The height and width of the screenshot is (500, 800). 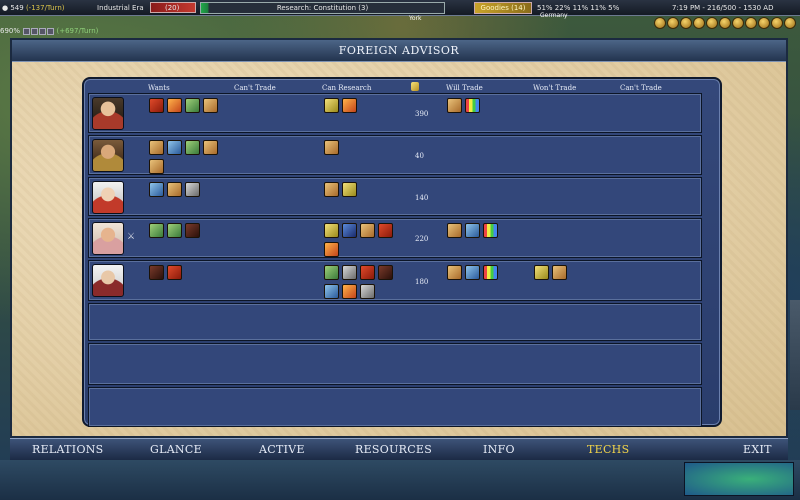 I want to click on culture-bar: Goodies (14), so click(x=503, y=8).